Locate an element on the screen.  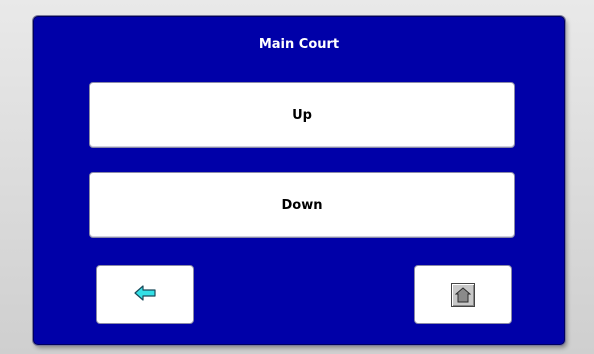
panel-title: Main Court is located at coordinates (299, 44).